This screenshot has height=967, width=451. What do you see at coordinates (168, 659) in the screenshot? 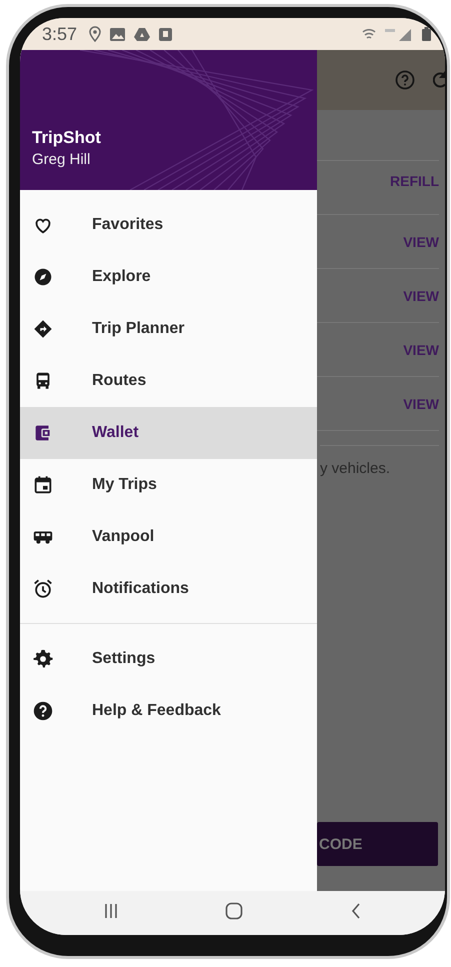
I see `drawer-item: Settings` at bounding box center [168, 659].